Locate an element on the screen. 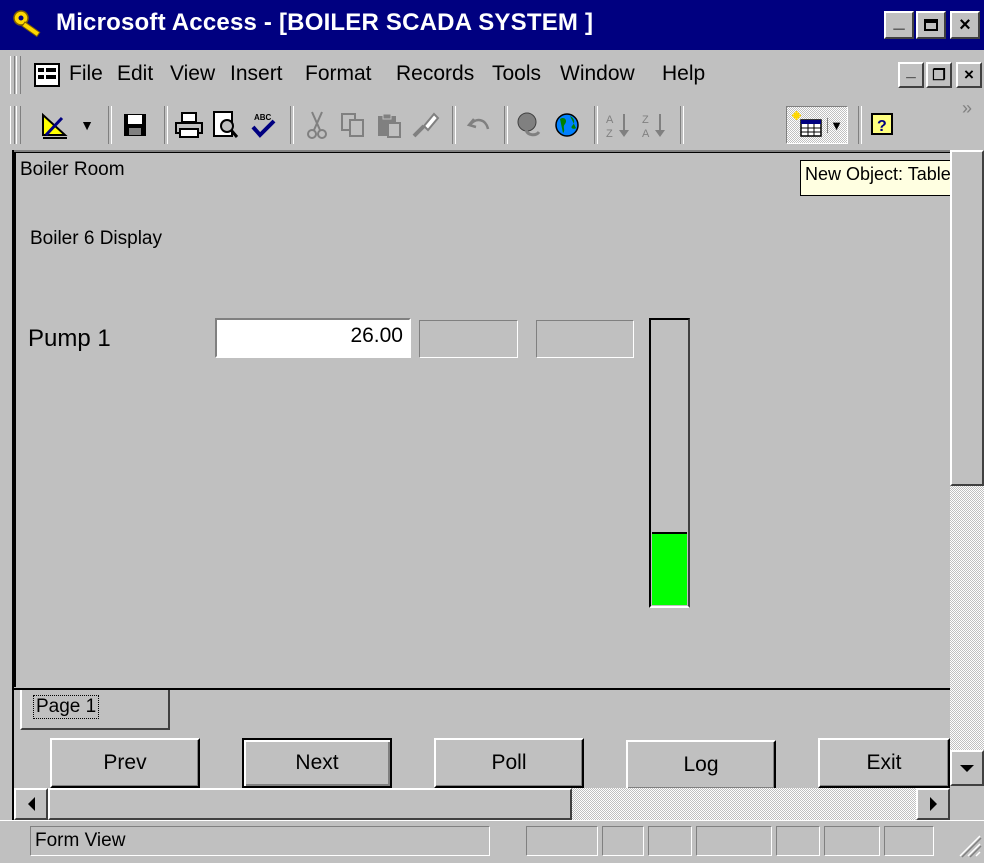  paste-icon is located at coordinates (389, 125).